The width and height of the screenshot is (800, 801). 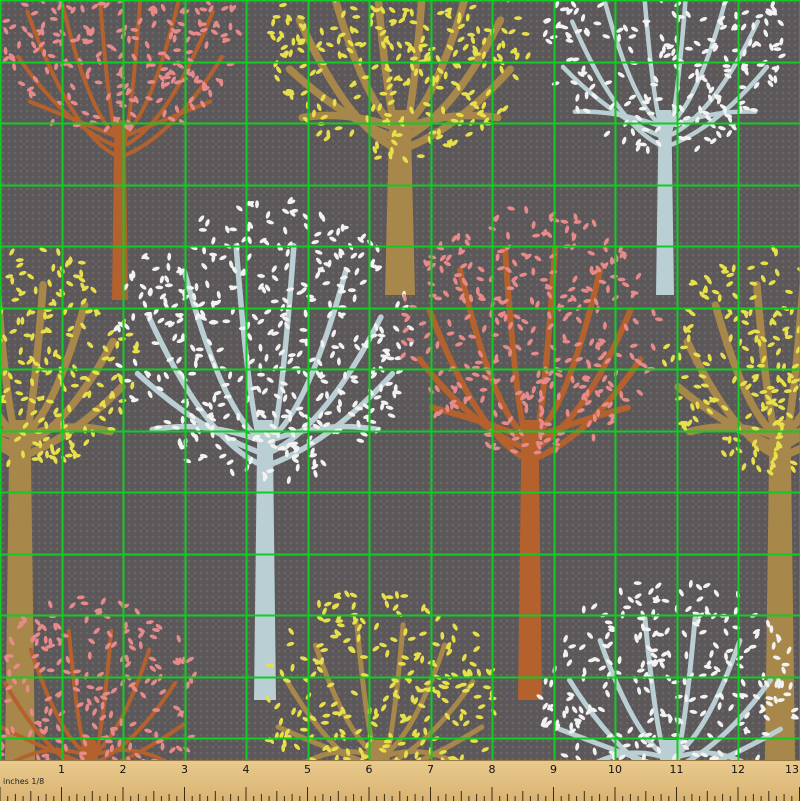 I want to click on ruler-number: 6, so click(x=369, y=769).